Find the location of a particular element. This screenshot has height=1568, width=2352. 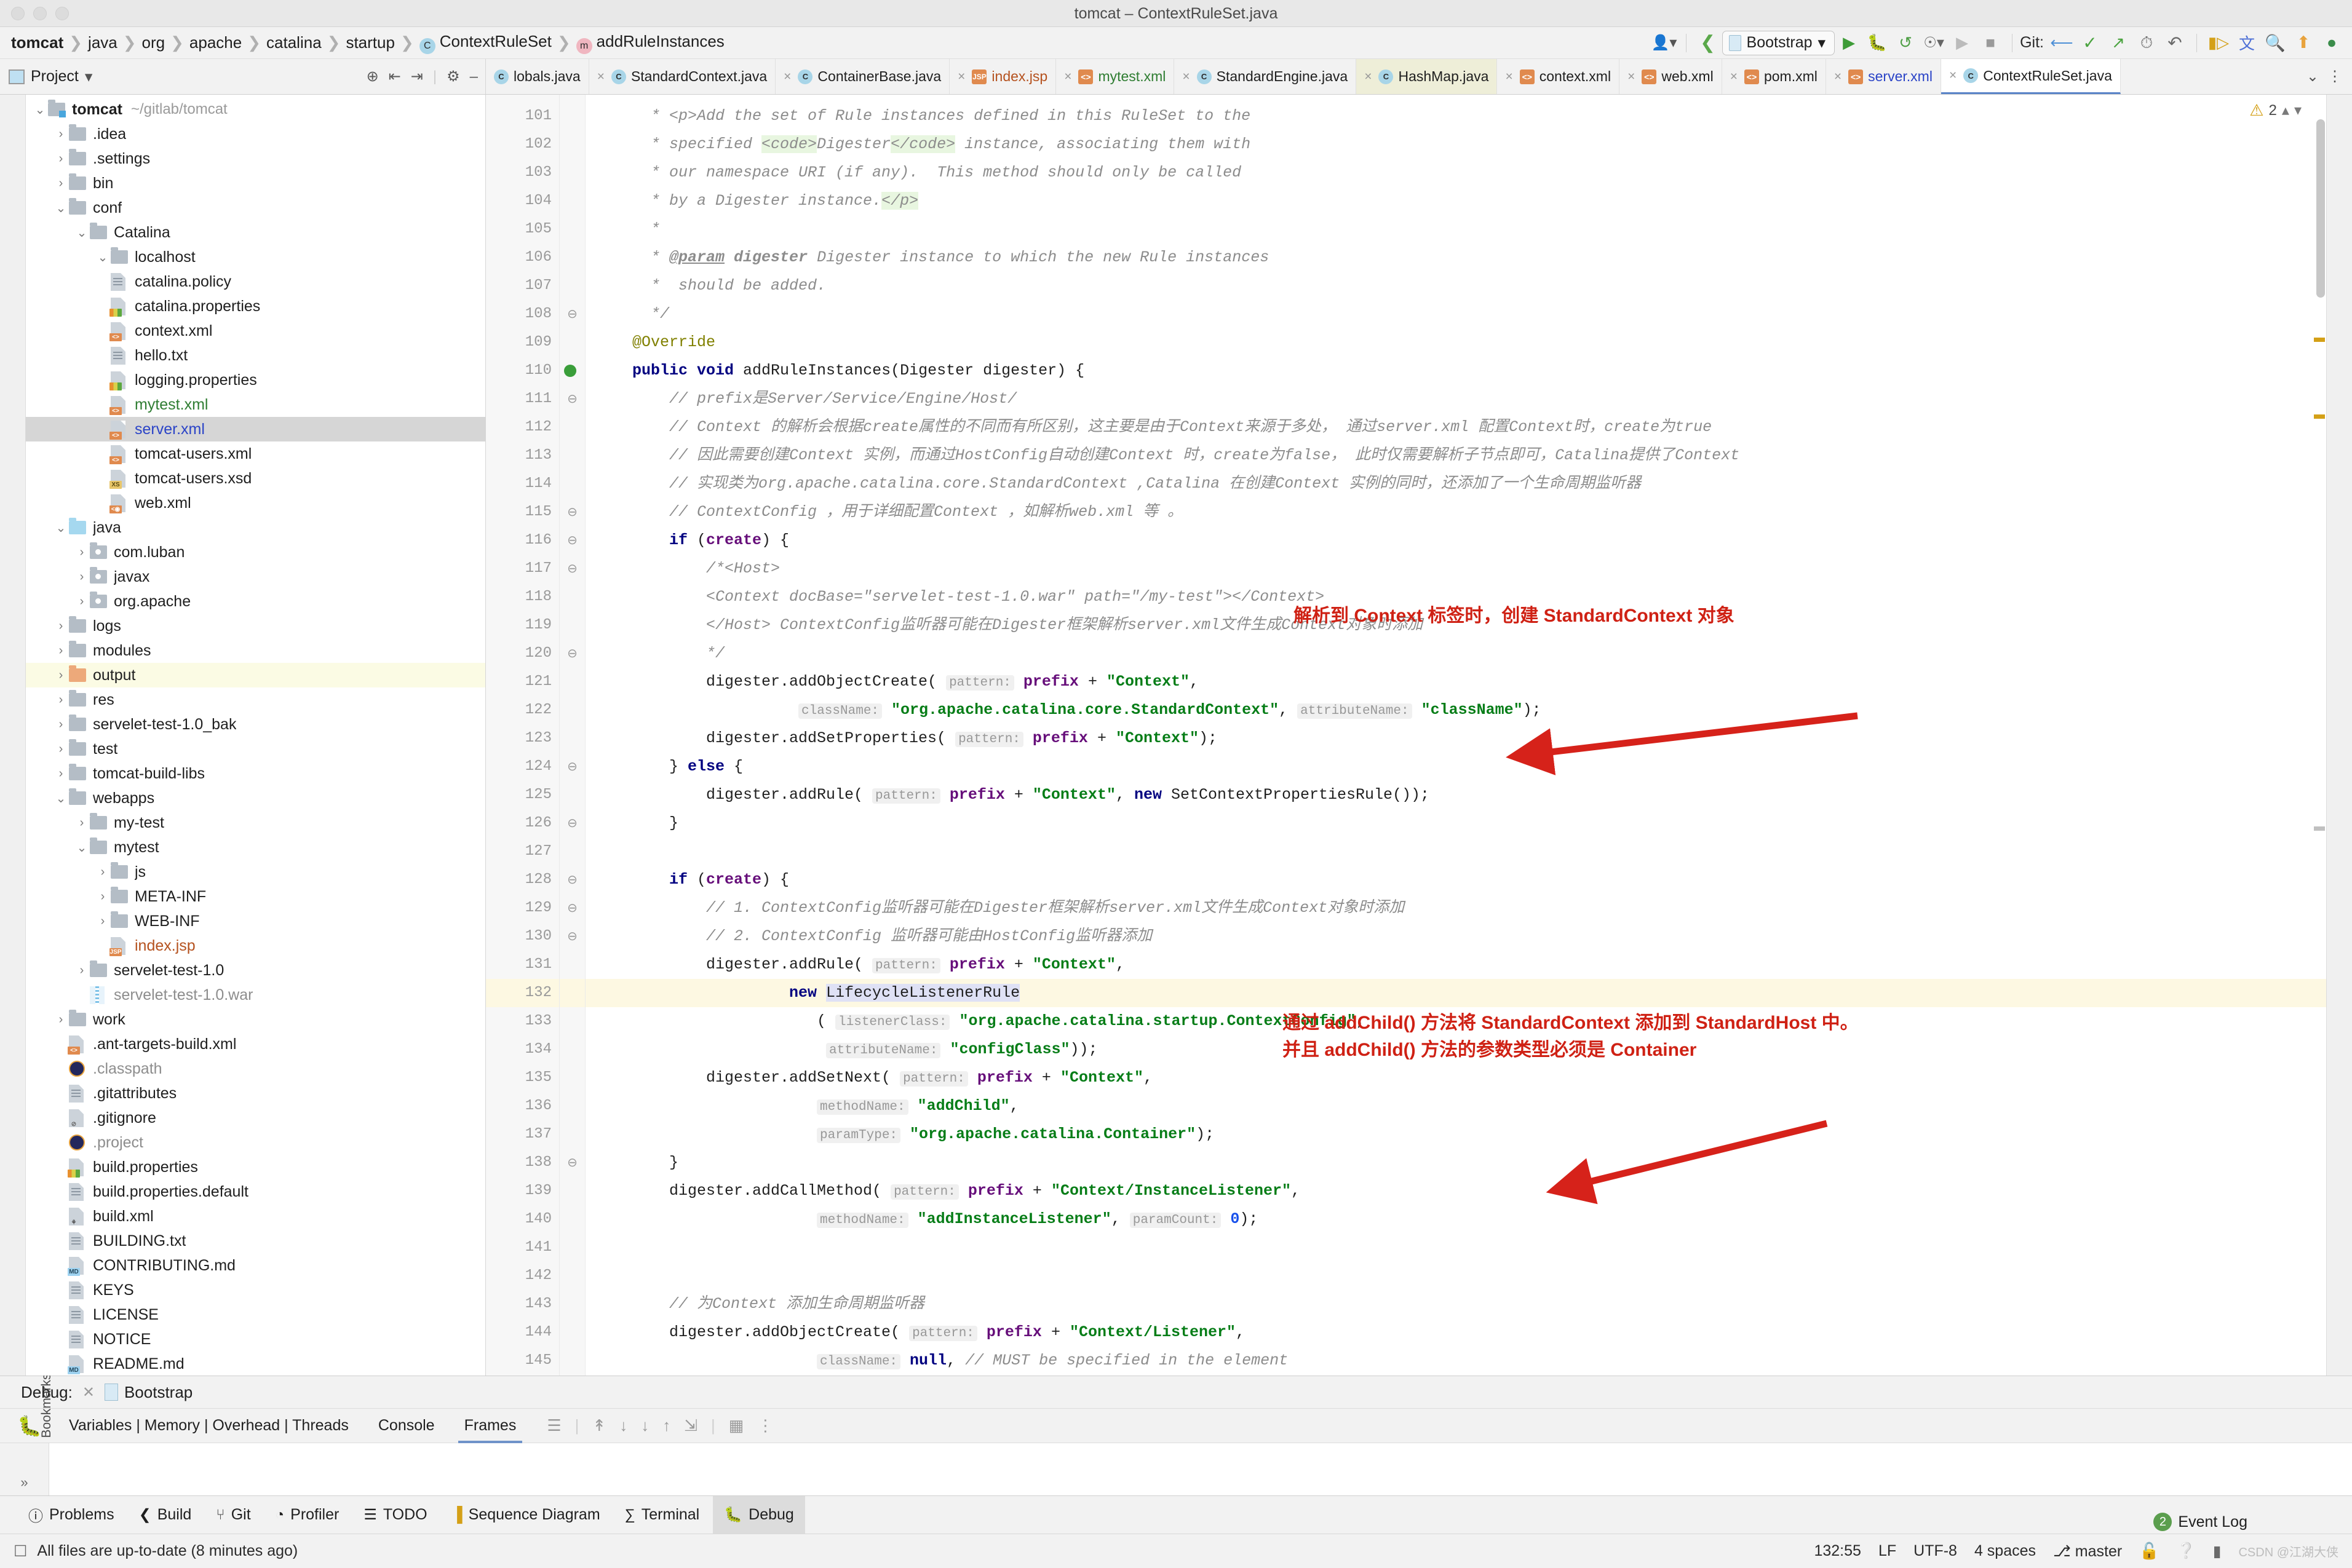

debug-tab-console: Console is located at coordinates (407, 1426).